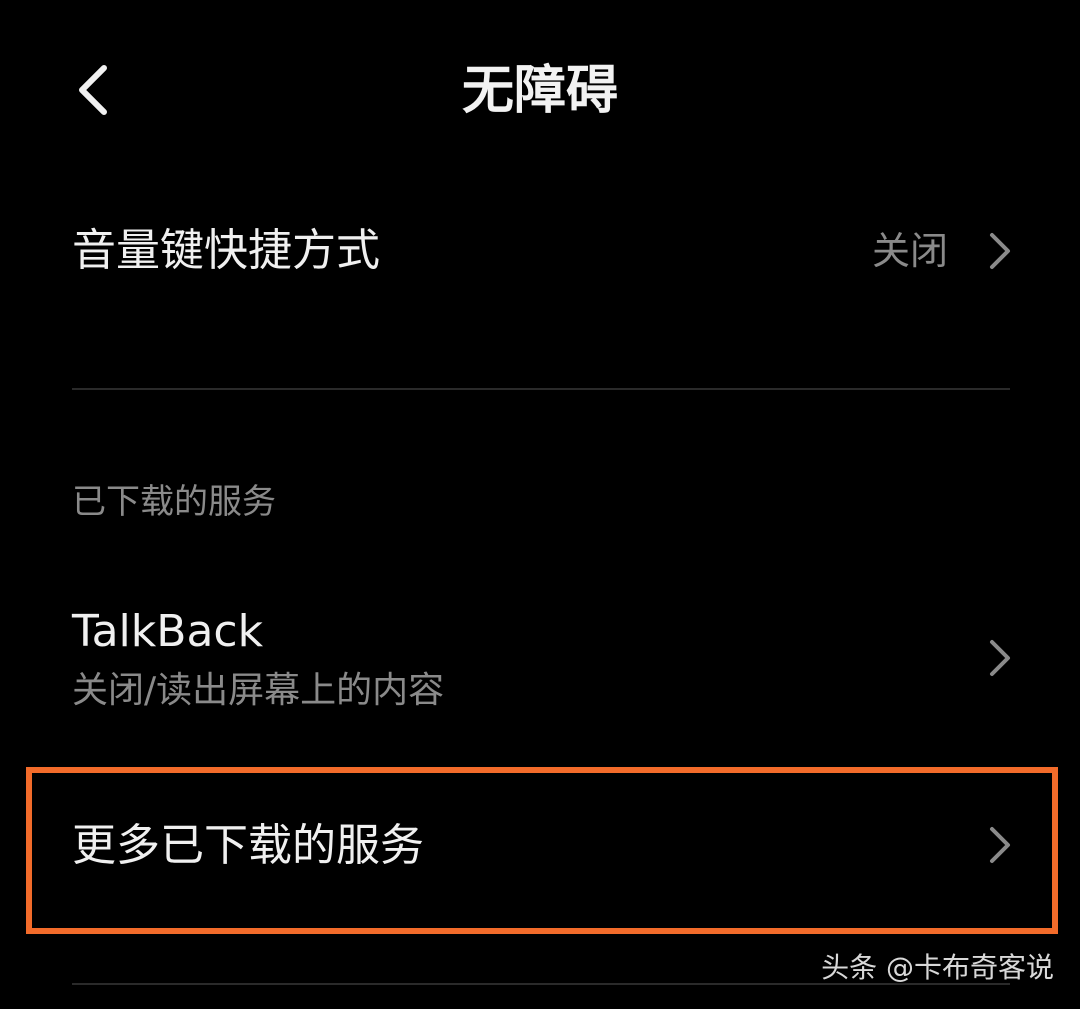 This screenshot has width=1080, height=1009. Describe the element at coordinates (909, 251) in the screenshot. I see `volume-shortcut-value: 关闭` at that location.